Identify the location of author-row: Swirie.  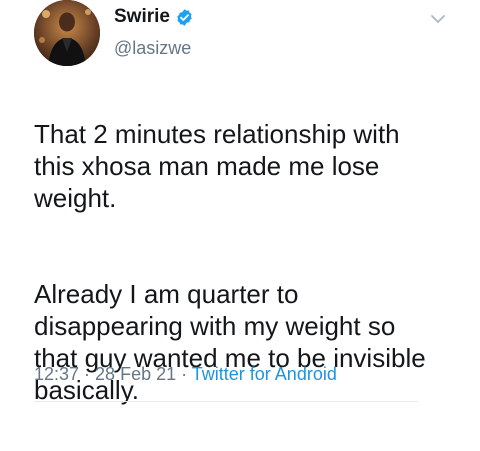
(154, 17).